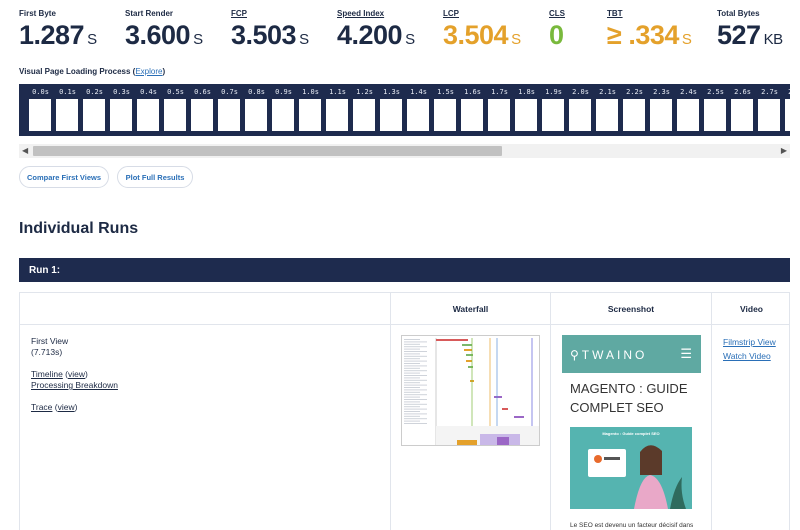 The width and height of the screenshot is (800, 530). I want to click on metric-value: 1.287 S, so click(58, 37).